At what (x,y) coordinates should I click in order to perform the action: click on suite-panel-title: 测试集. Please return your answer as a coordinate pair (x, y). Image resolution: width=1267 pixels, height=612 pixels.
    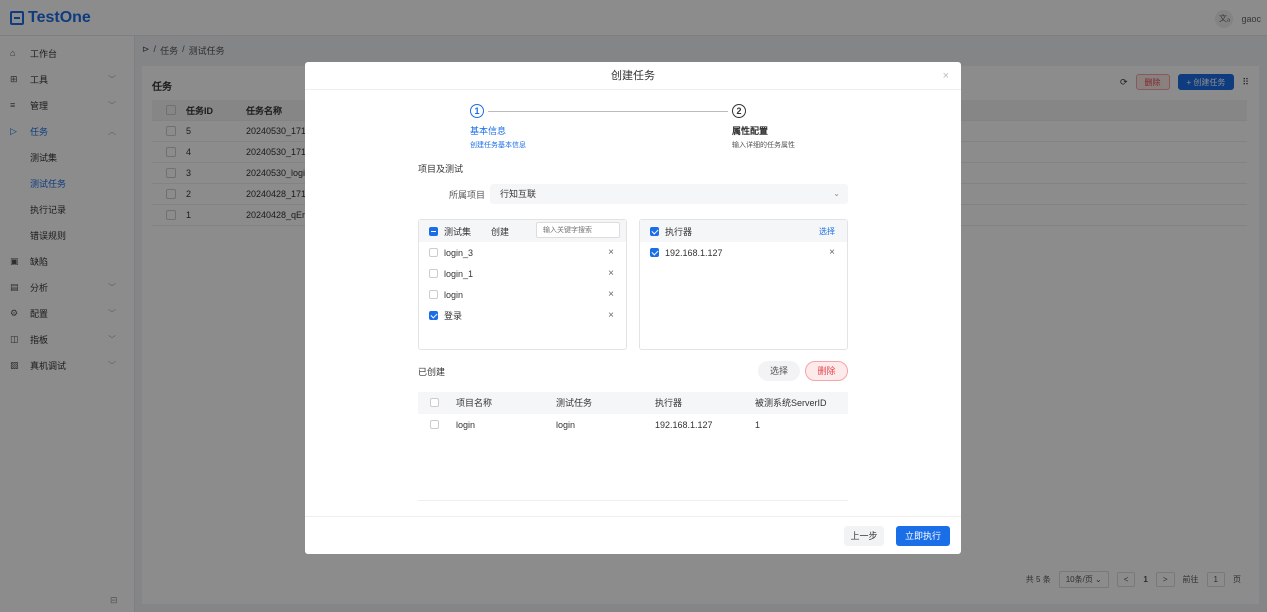
    Looking at the image, I should click on (458, 231).